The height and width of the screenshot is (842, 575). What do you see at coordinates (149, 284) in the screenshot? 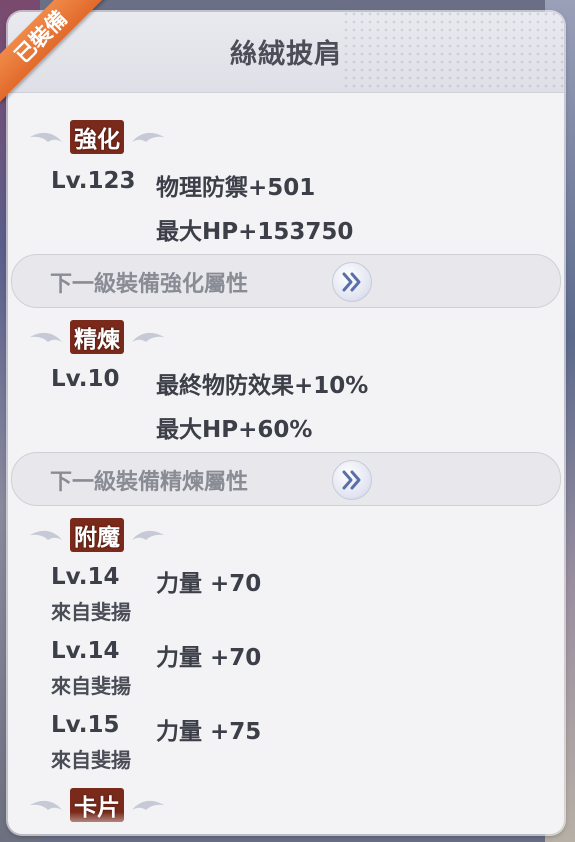
I see `next-enhance-label: 下一級裝備強化屬性` at bounding box center [149, 284].